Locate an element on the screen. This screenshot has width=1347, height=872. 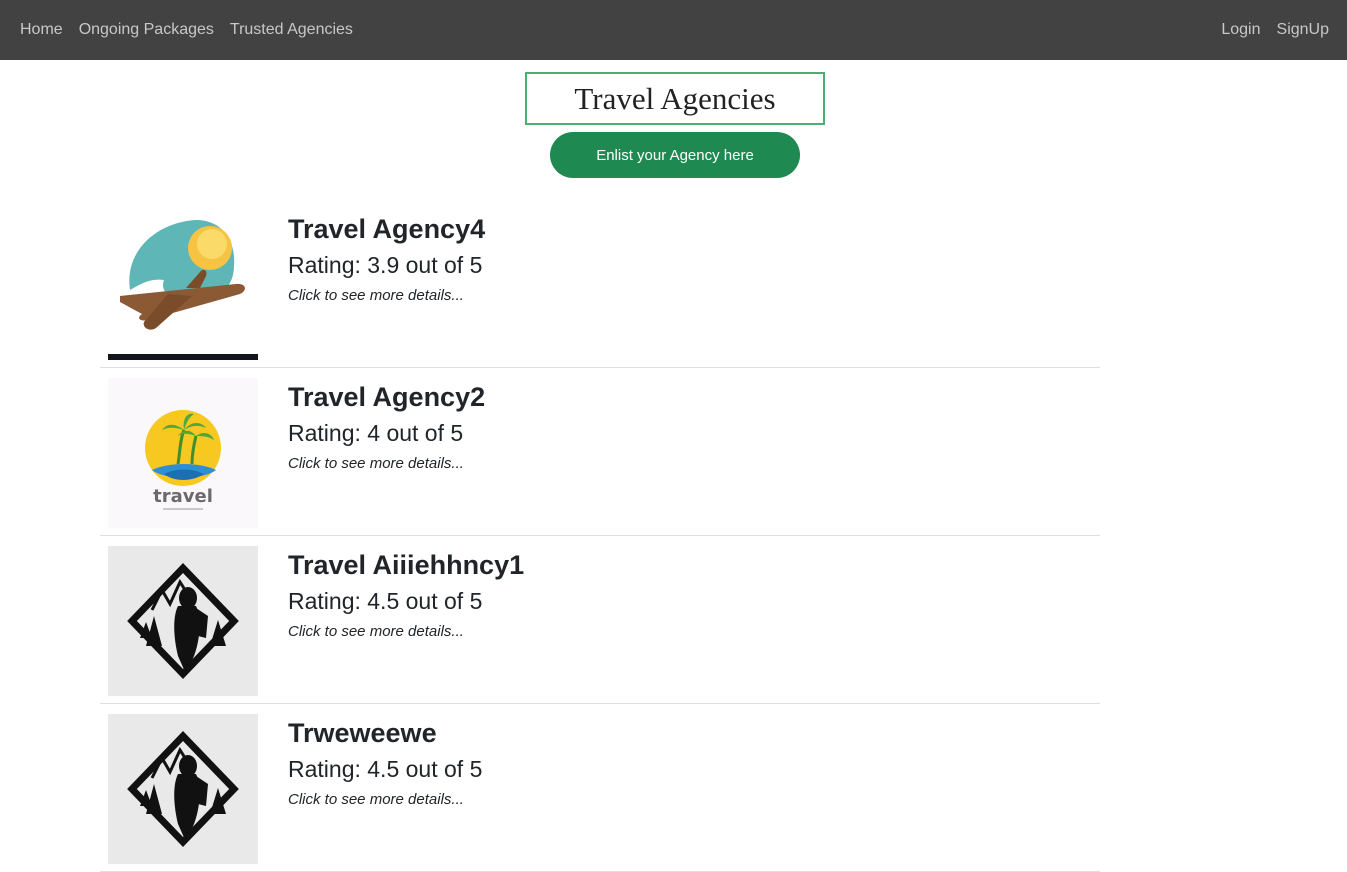
agency-rating: Rating: 3.9 out of 5 is located at coordinates (385, 265).